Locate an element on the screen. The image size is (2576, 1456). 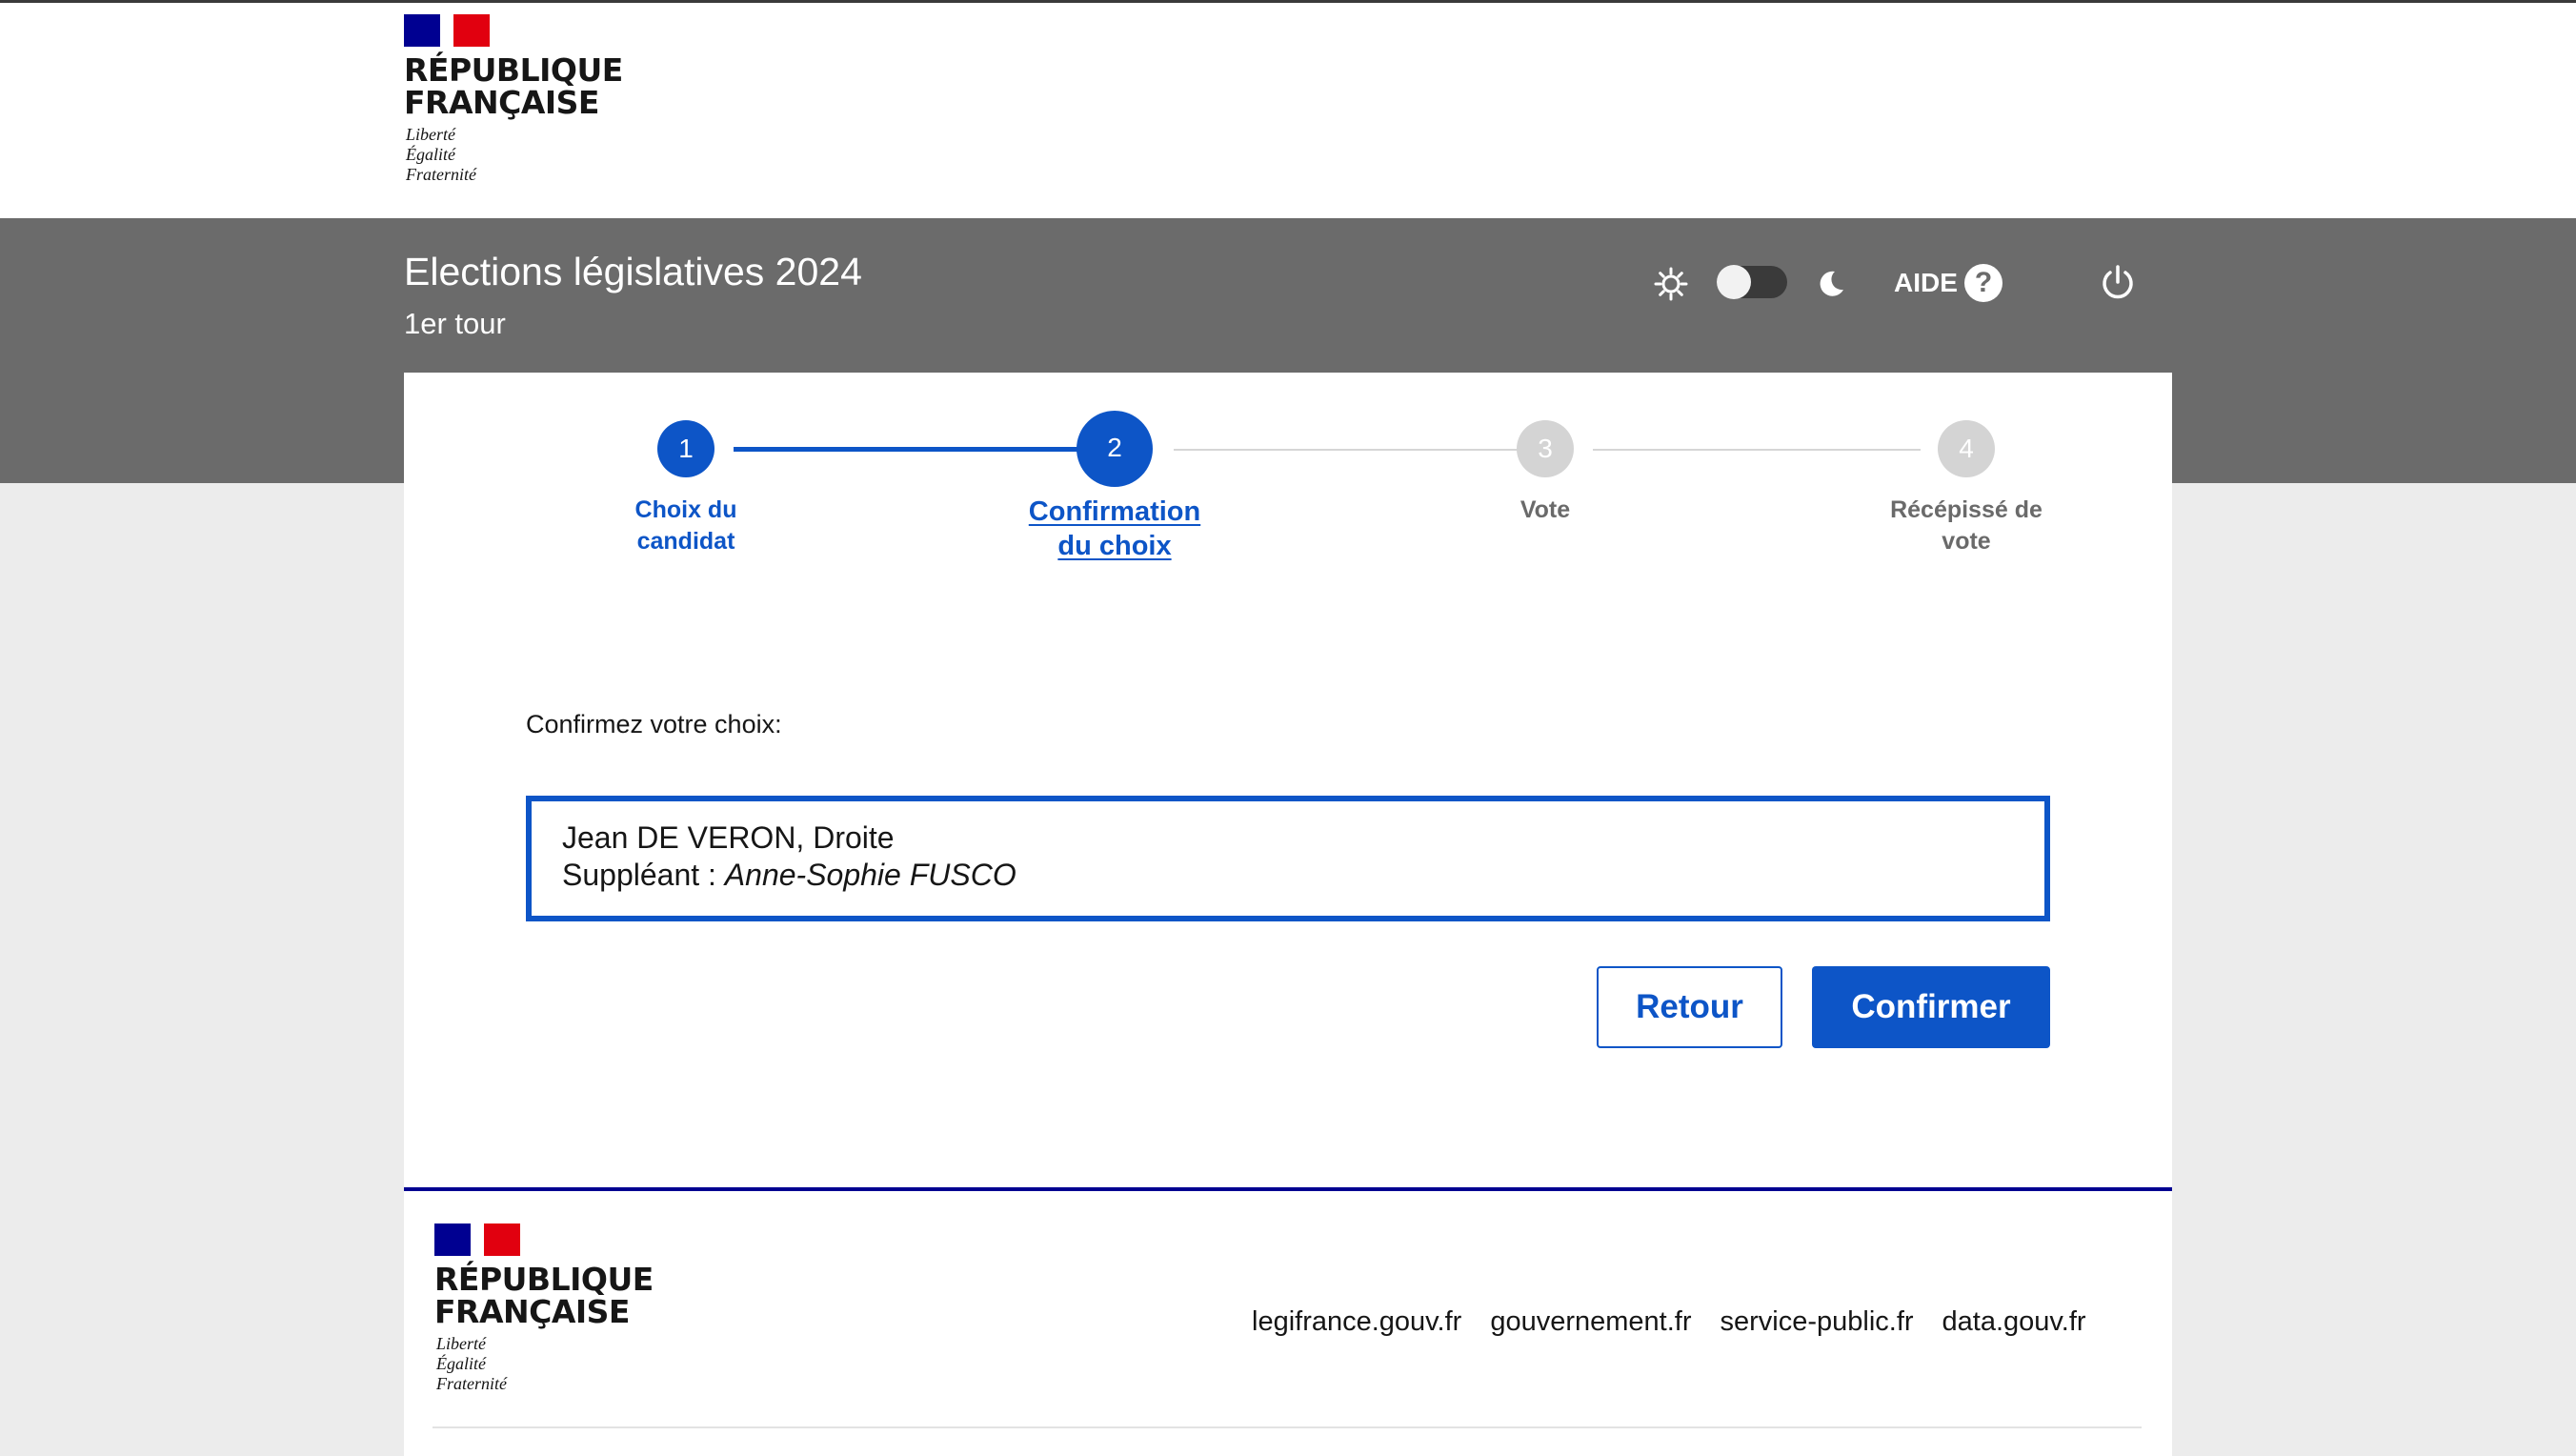
theme-toggle is located at coordinates (1752, 282).